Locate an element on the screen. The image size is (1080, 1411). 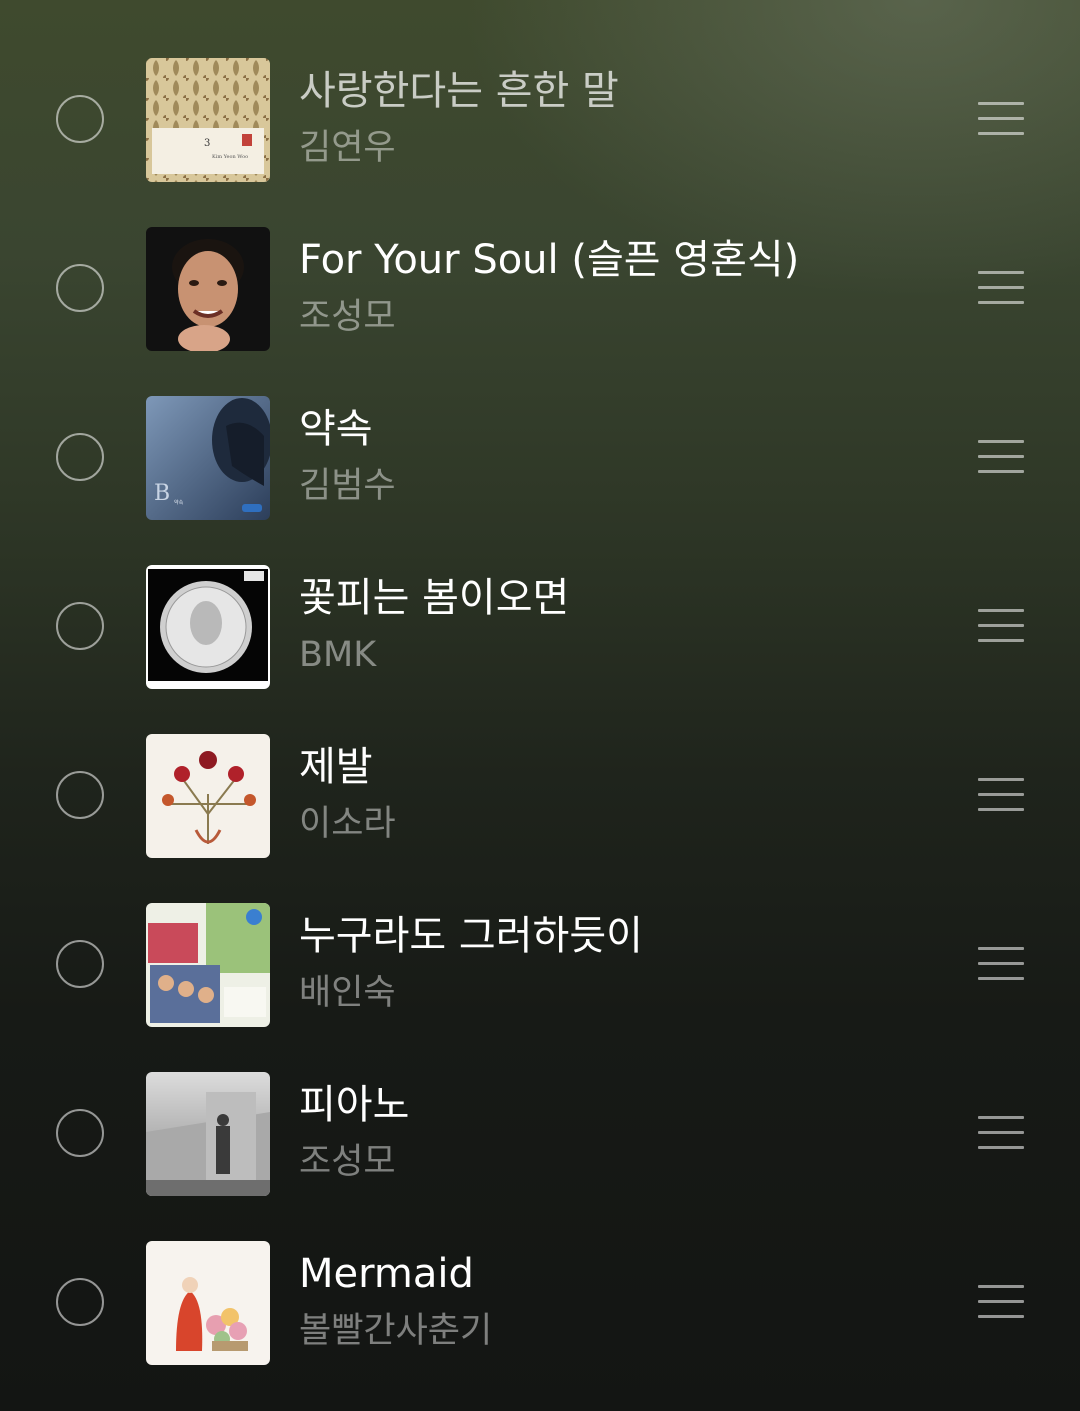
track-title: For Your Soul (슬픈 영혼식) is located at coordinates (549, 260).